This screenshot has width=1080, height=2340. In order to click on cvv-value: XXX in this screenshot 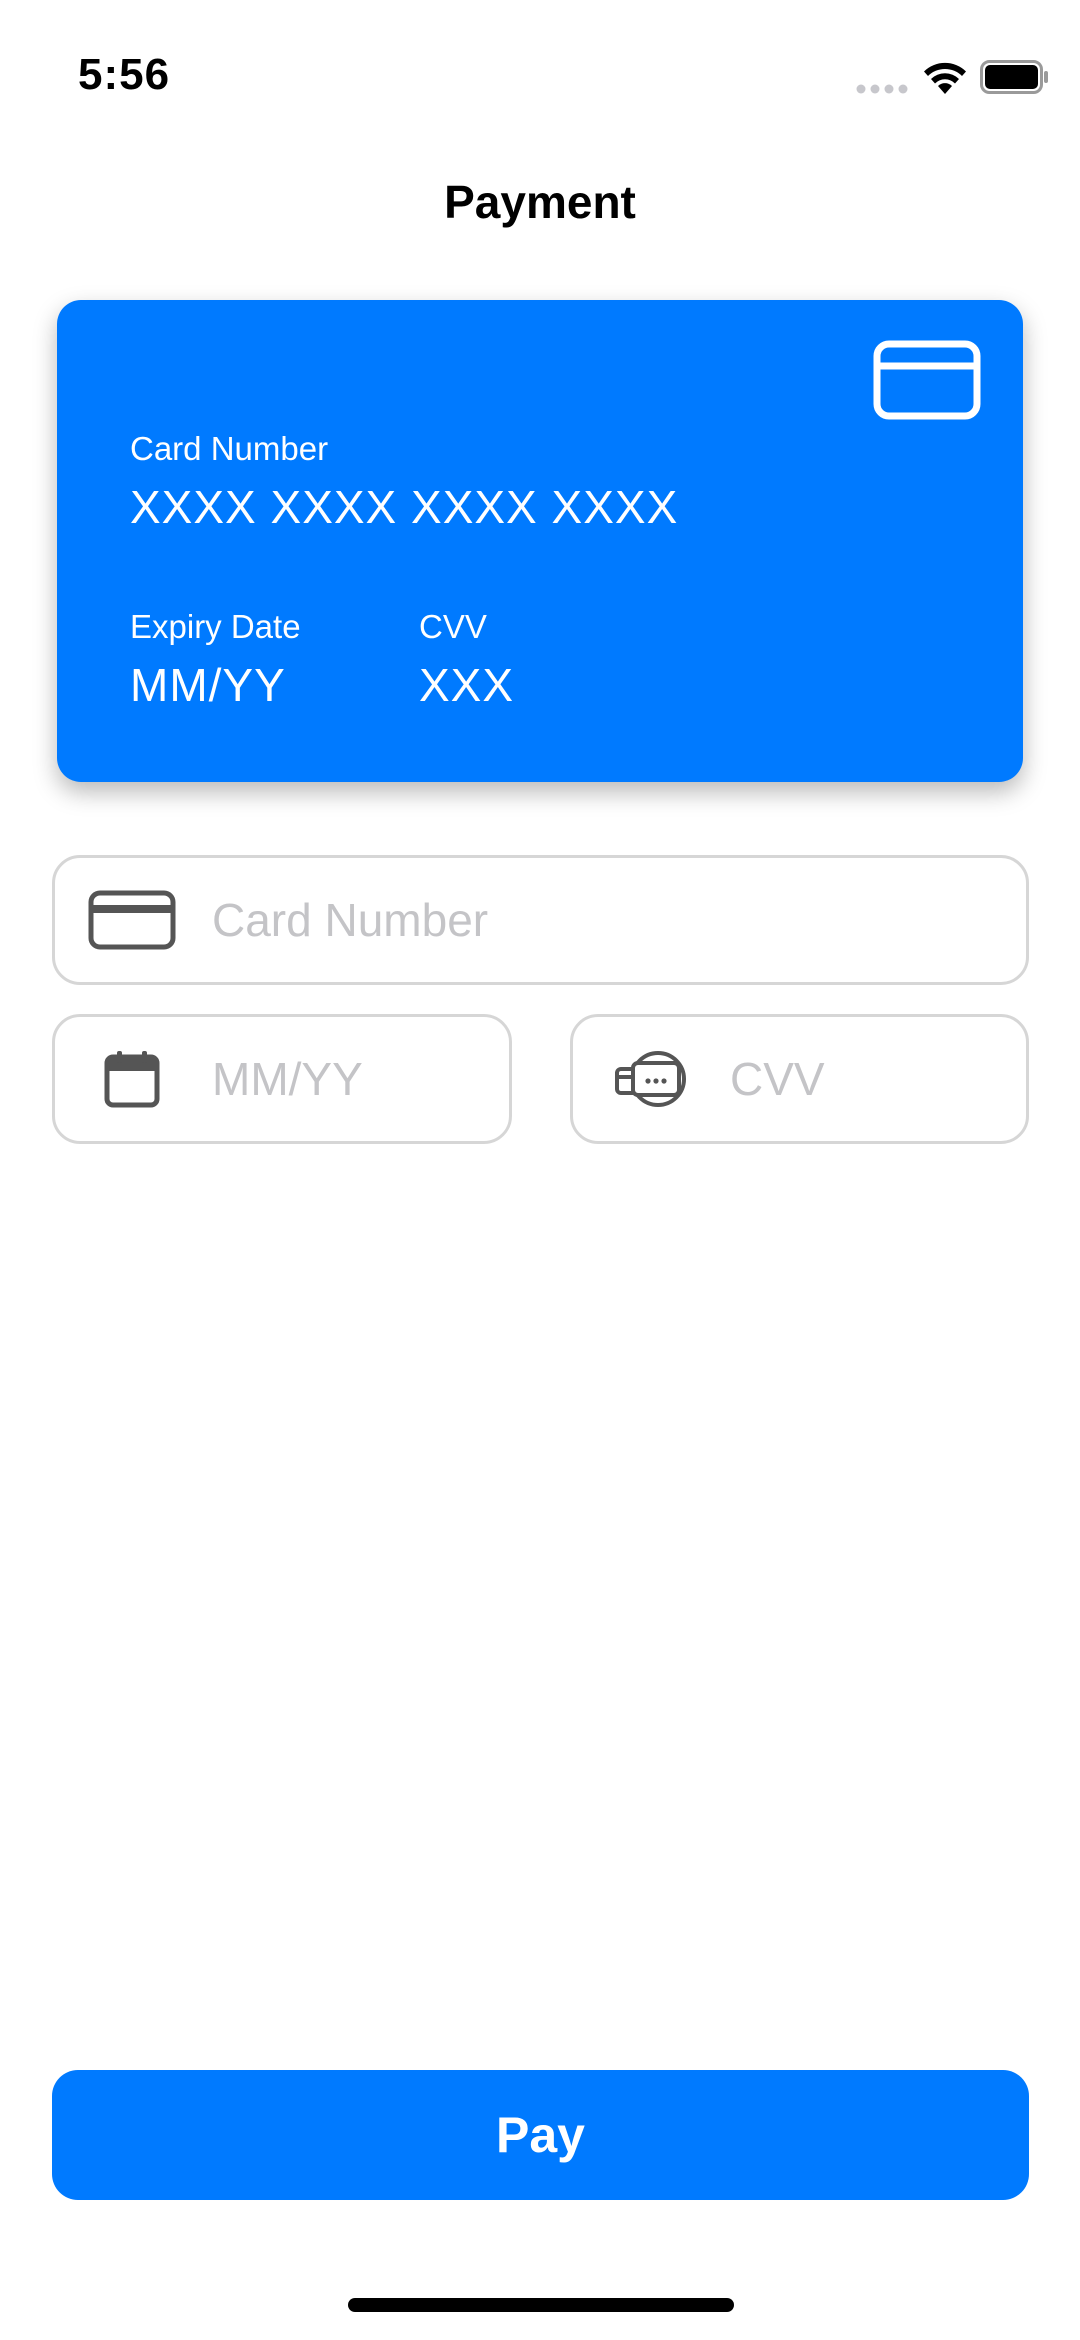, I will do `click(467, 685)`.